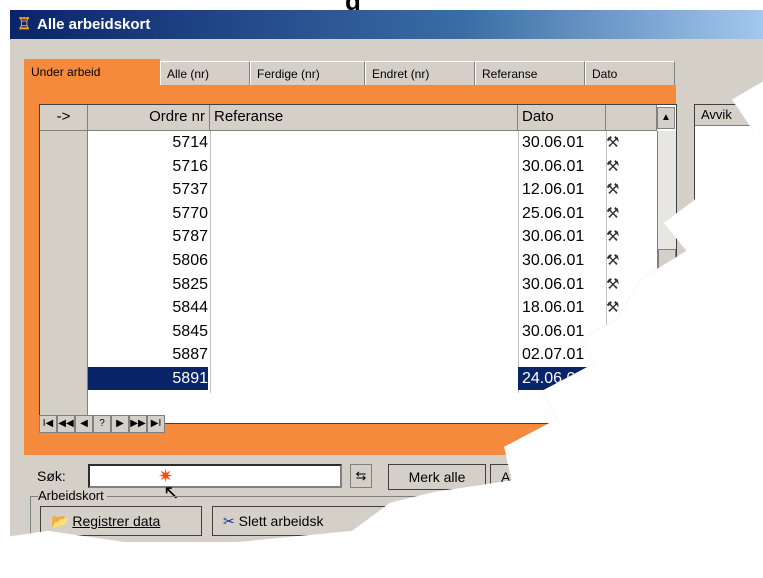 The image size is (763, 578). What do you see at coordinates (60, 521) in the screenshot?
I see `folder-open-icon: 📂` at bounding box center [60, 521].